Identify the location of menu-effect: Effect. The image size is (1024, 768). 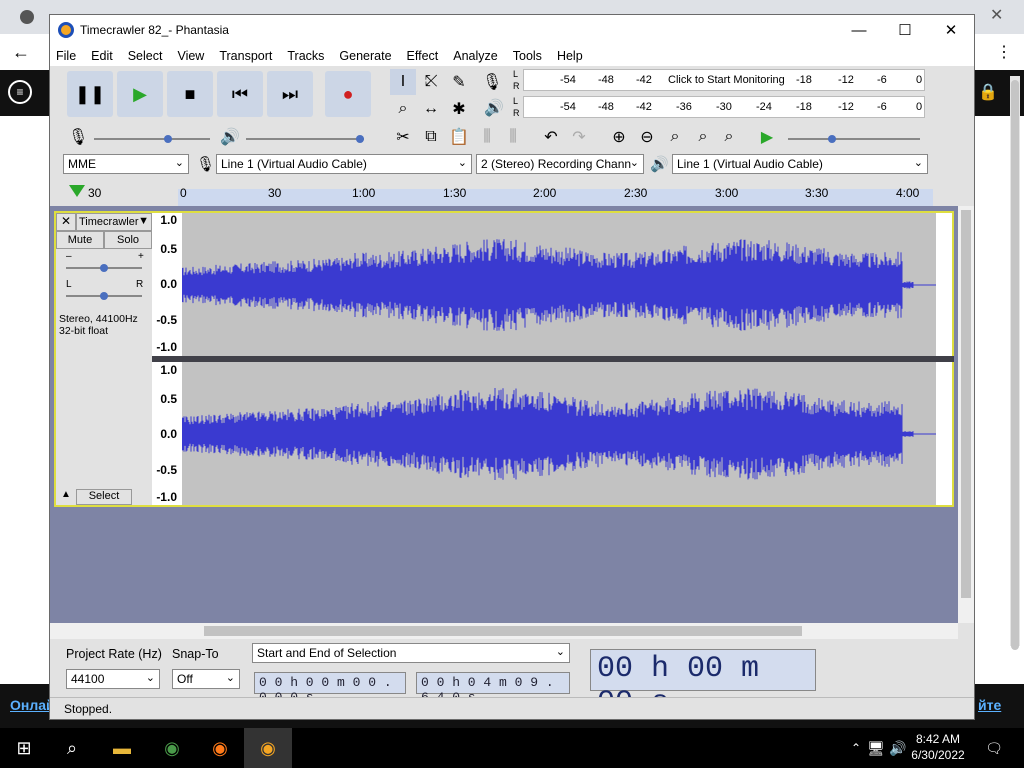
(423, 56).